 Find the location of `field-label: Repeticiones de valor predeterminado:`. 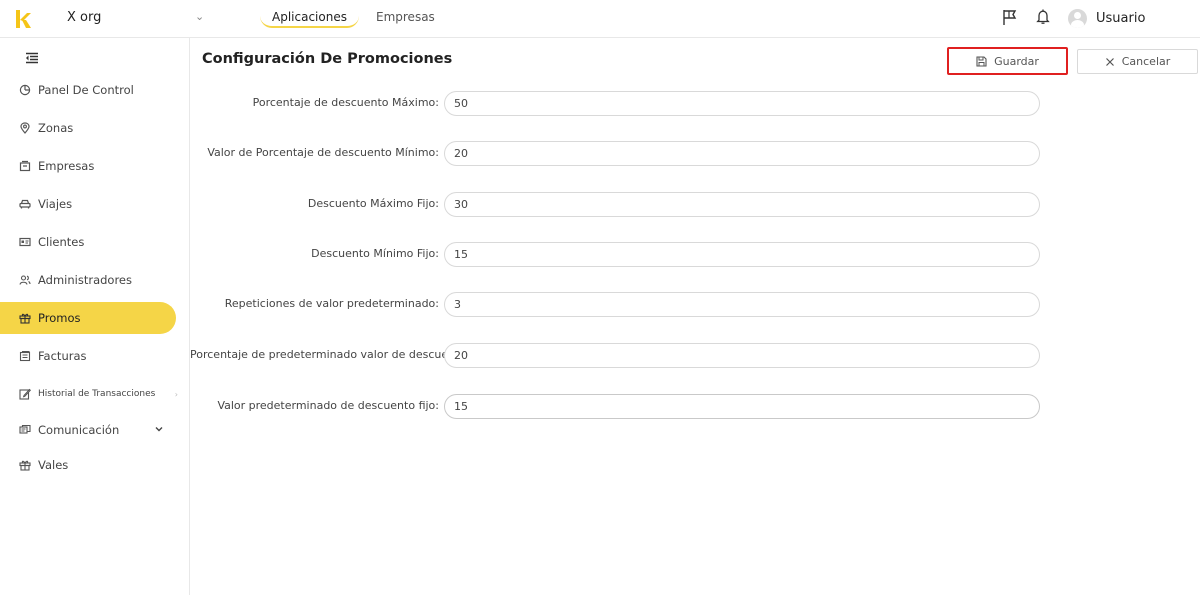

field-label: Repeticiones de valor predeterminado: is located at coordinates (331, 303).